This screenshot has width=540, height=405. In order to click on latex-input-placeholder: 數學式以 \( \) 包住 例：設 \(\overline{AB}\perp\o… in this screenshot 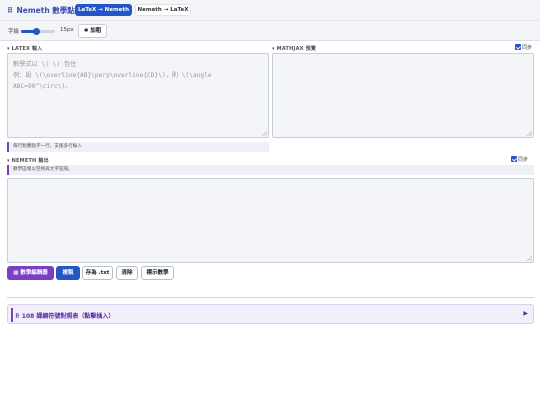, I will do `click(112, 75)`.